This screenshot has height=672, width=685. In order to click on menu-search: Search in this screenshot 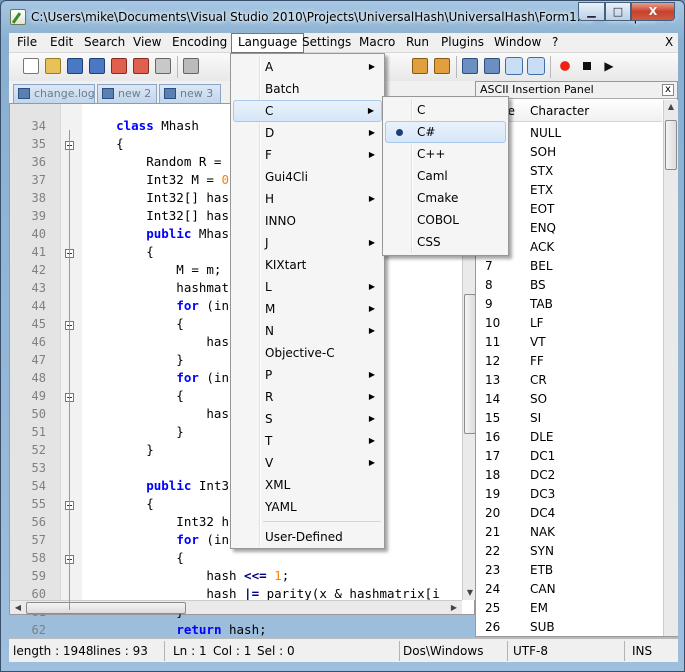, I will do `click(104, 43)`.